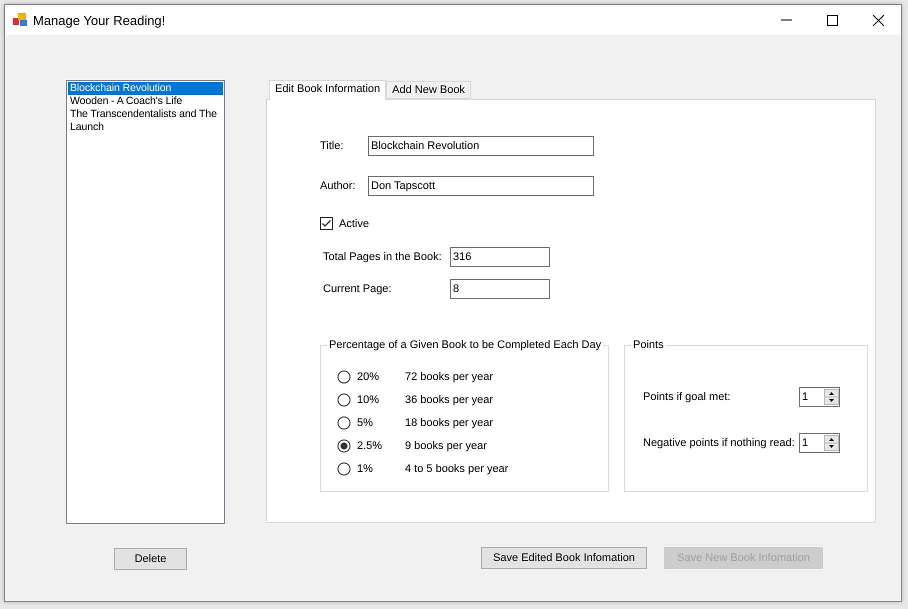 Image resolution: width=908 pixels, height=609 pixels. Describe the element at coordinates (145, 88) in the screenshot. I see `book-list-item: Blockchain Revolution` at that location.